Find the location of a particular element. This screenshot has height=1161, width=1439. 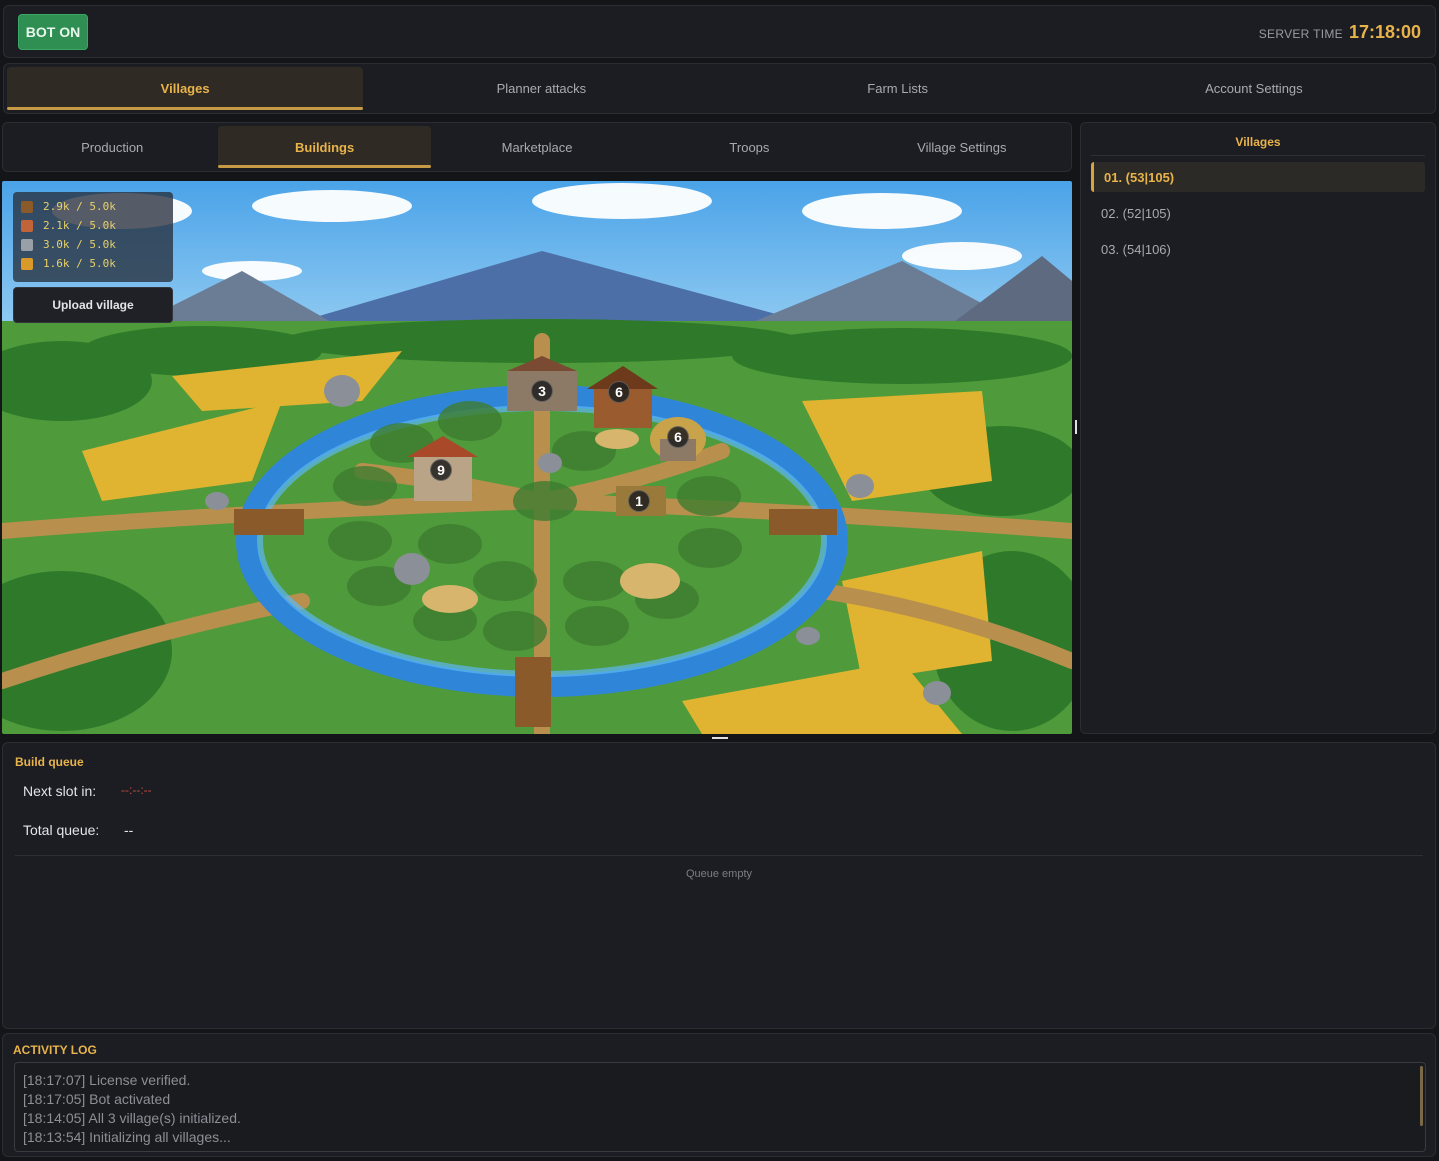

server-time-value: 17:18:00 is located at coordinates (1384, 32).